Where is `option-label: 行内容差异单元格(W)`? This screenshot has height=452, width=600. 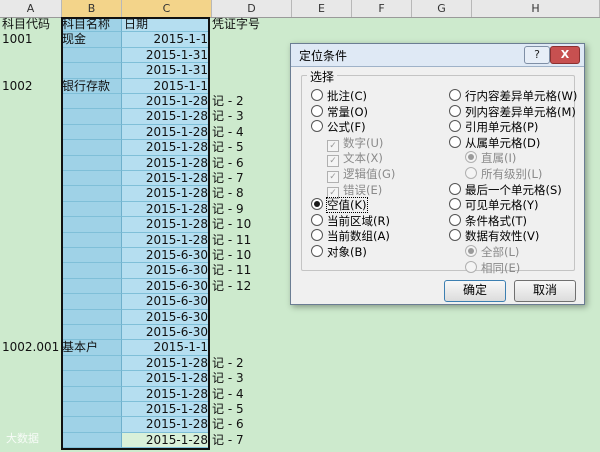 option-label: 行内容差异单元格(W) is located at coordinates (521, 96).